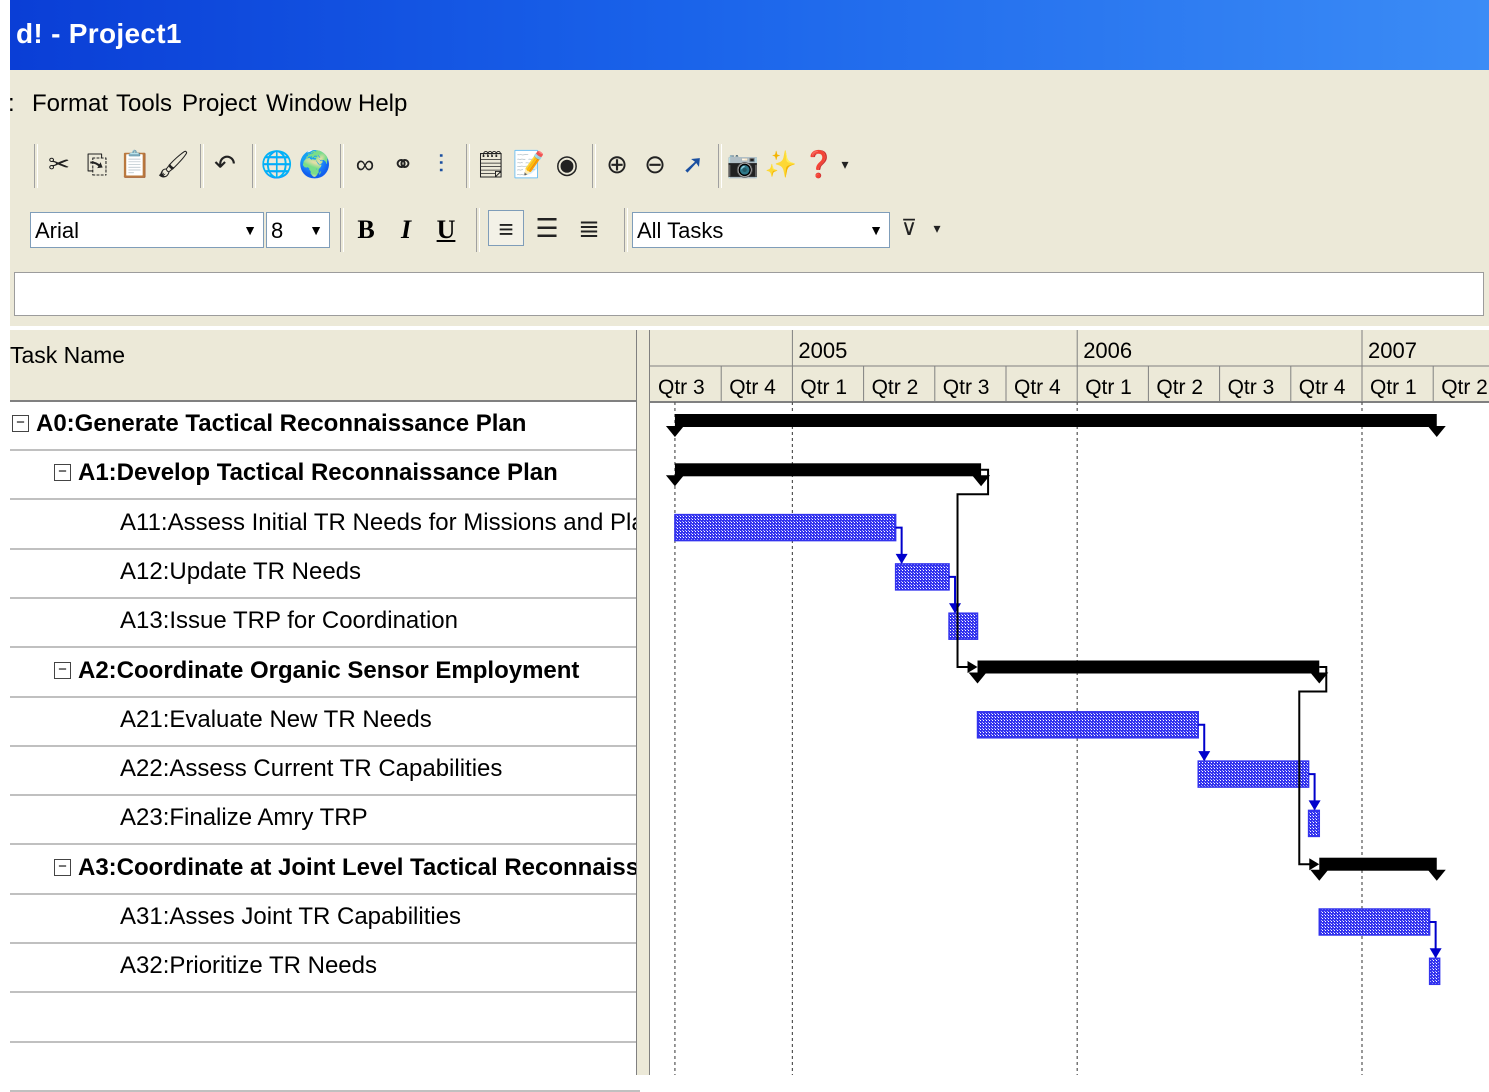 The image size is (1489, 1092). What do you see at coordinates (173, 164) in the screenshot?
I see `format-painter-icon: 🖌` at bounding box center [173, 164].